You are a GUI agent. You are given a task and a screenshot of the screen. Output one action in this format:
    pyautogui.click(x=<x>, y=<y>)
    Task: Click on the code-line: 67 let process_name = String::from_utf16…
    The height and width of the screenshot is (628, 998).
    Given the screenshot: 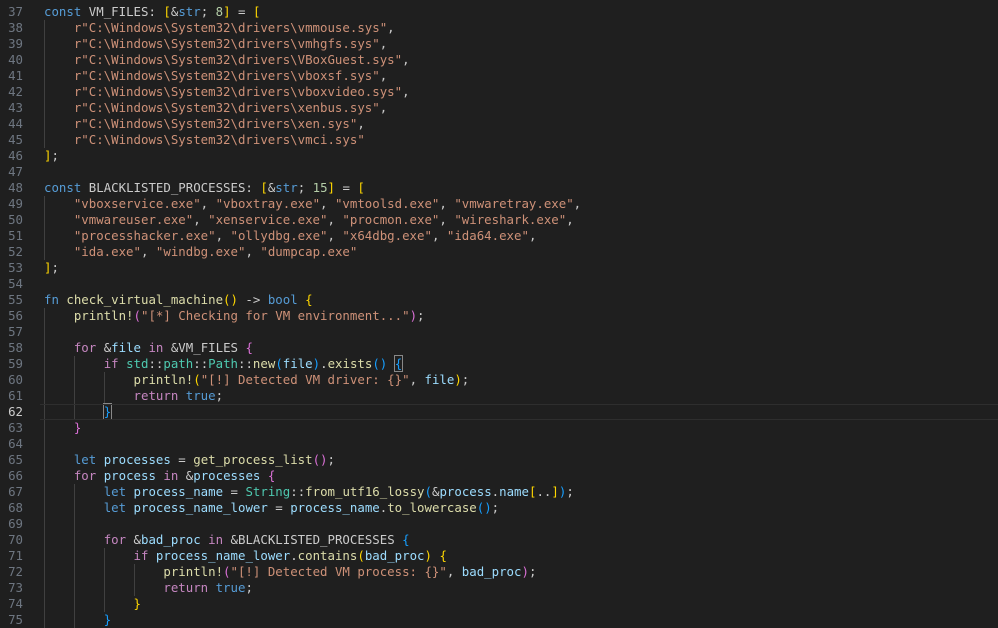 What is the action you would take?
    pyautogui.click(x=499, y=492)
    